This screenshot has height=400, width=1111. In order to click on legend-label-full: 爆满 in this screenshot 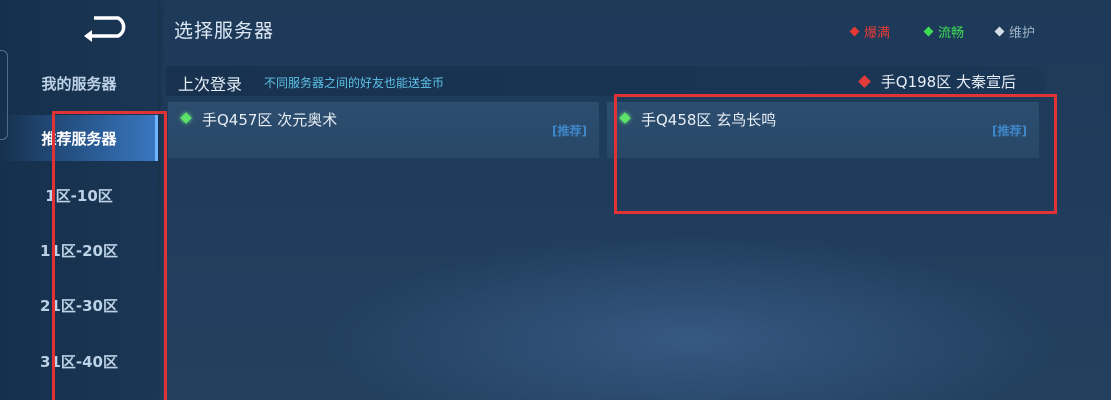, I will do `click(877, 33)`.